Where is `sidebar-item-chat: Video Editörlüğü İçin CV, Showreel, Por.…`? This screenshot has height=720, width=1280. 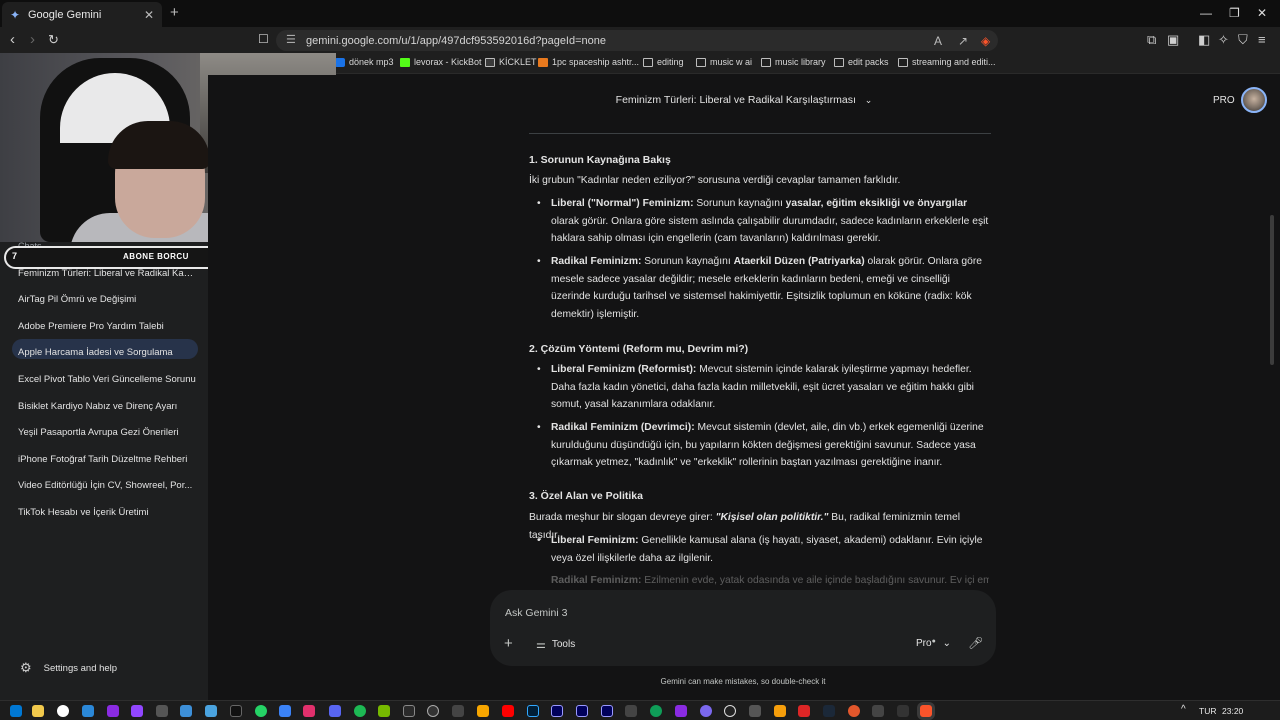
sidebar-item-chat: Video Editörlüğü İçin CV, Showreel, Por.… is located at coordinates (107, 485).